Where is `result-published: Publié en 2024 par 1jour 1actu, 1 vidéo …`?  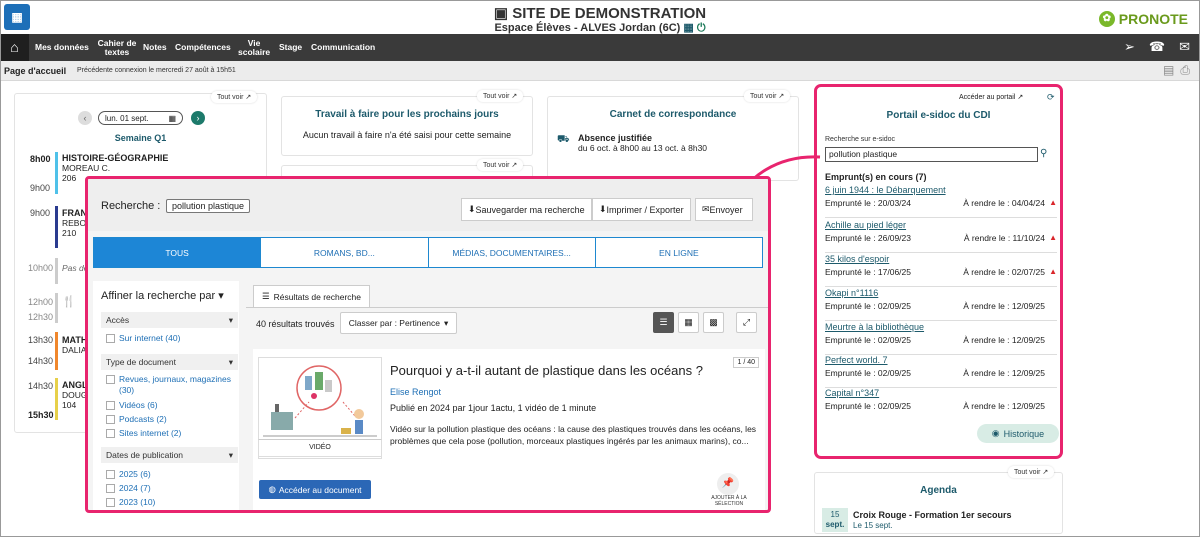
result-published: Publié en 2024 par 1jour 1actu, 1 vidéo … is located at coordinates (493, 408).